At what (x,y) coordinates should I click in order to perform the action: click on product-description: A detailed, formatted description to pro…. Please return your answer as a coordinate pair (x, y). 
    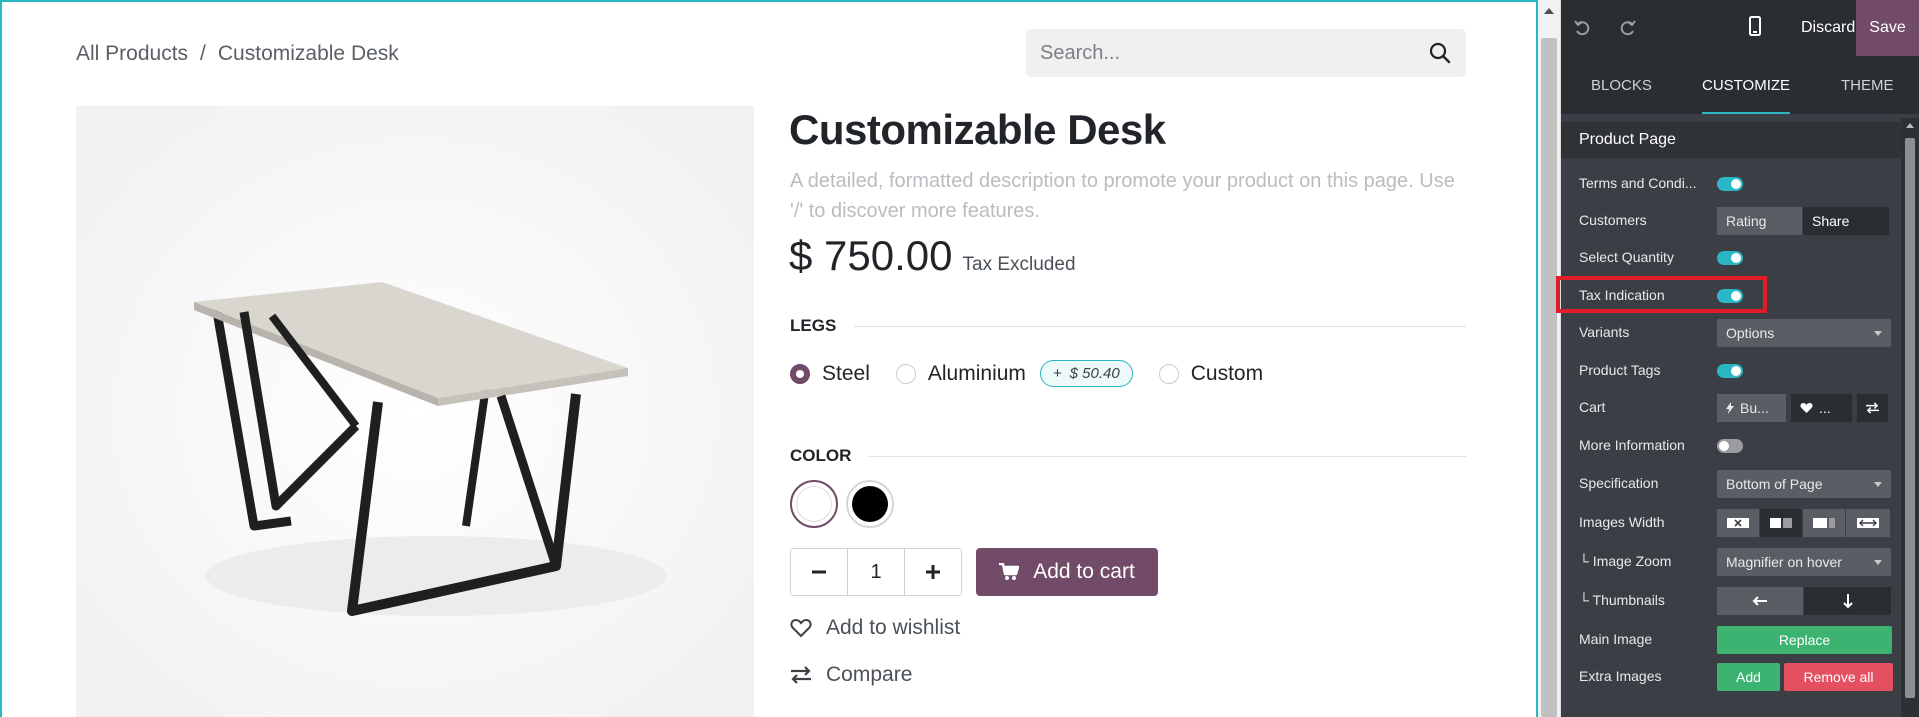
    Looking at the image, I should click on (1130, 196).